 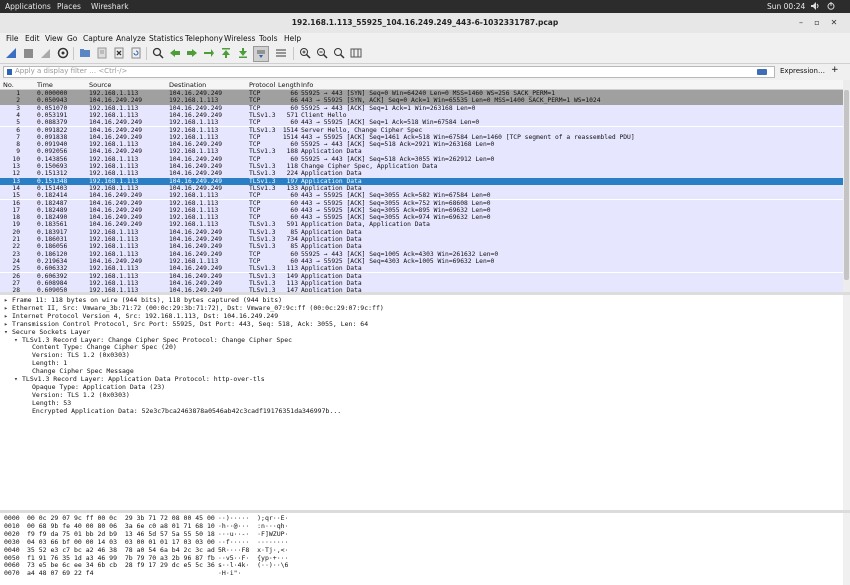 I want to click on menu-tools: Tools, so click(x=268, y=38).